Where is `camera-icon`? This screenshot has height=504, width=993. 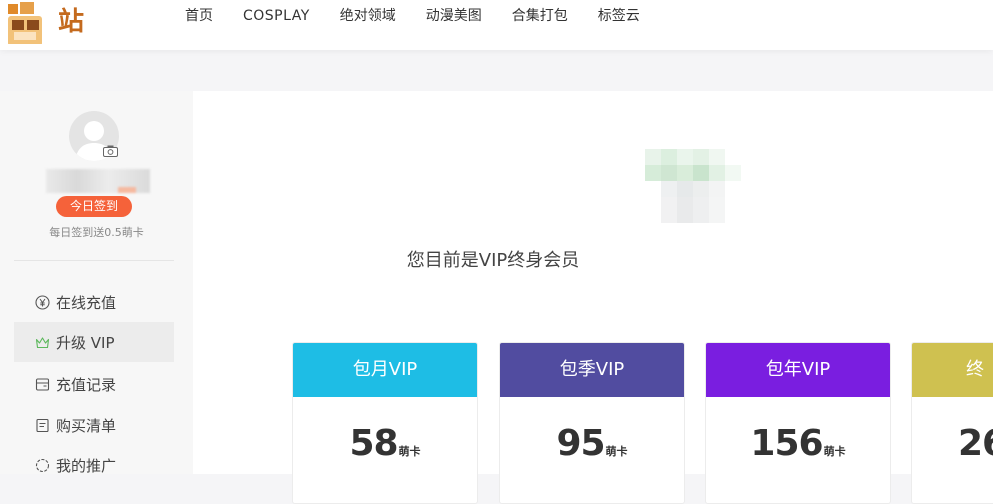 camera-icon is located at coordinates (110, 151).